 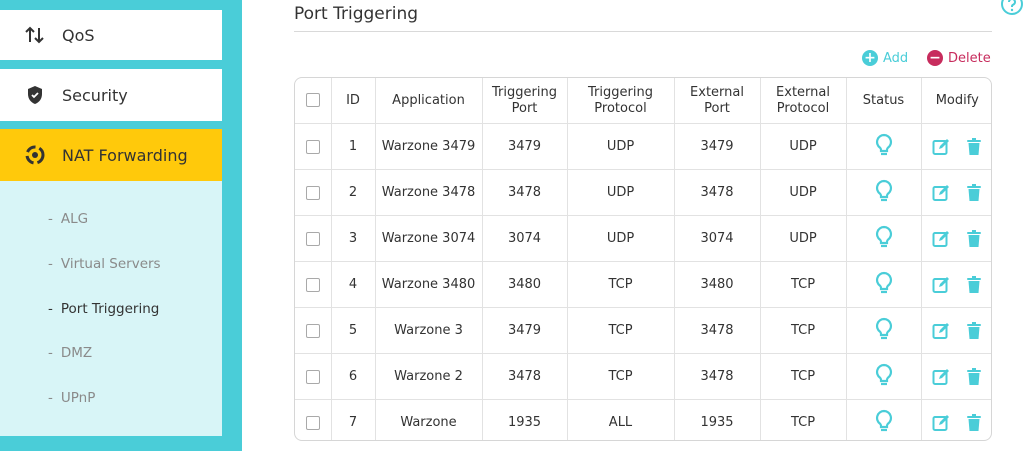 What do you see at coordinates (78, 398) in the screenshot?
I see `submenu-label: UPnP` at bounding box center [78, 398].